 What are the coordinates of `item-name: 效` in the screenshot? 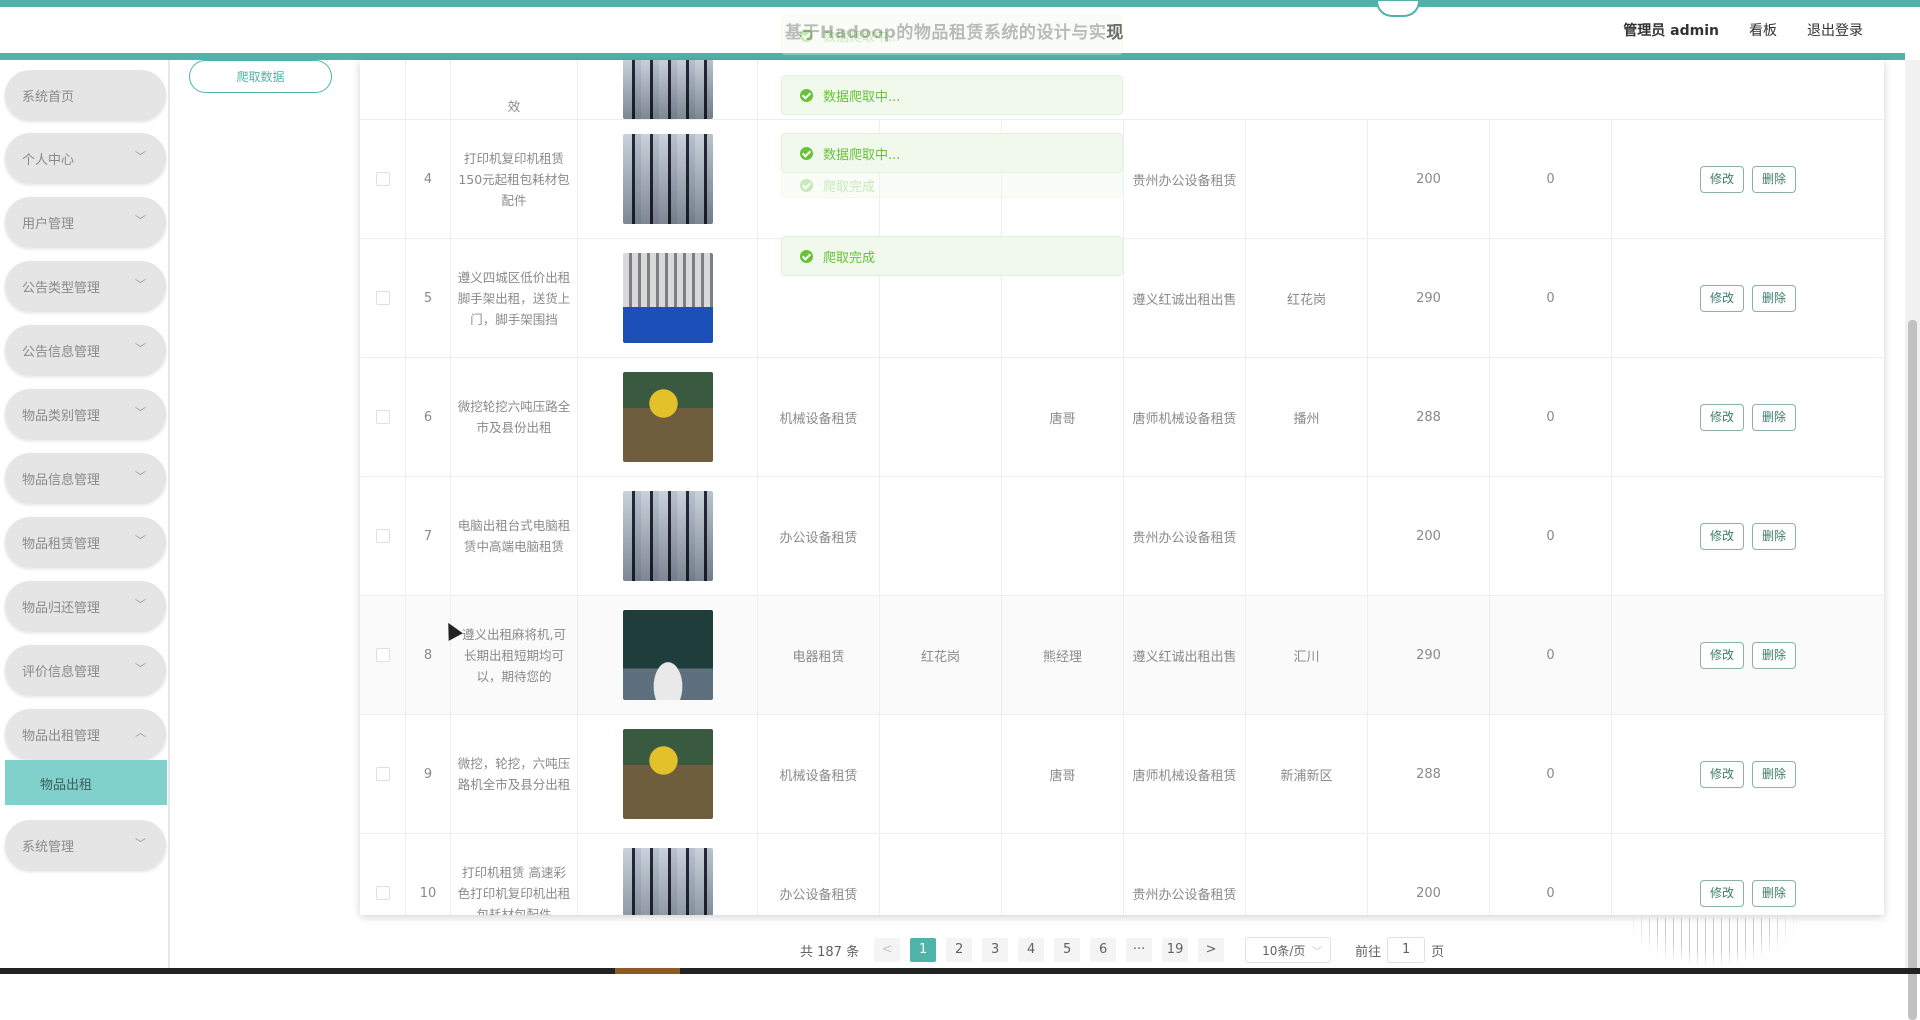 It's located at (514, 89).